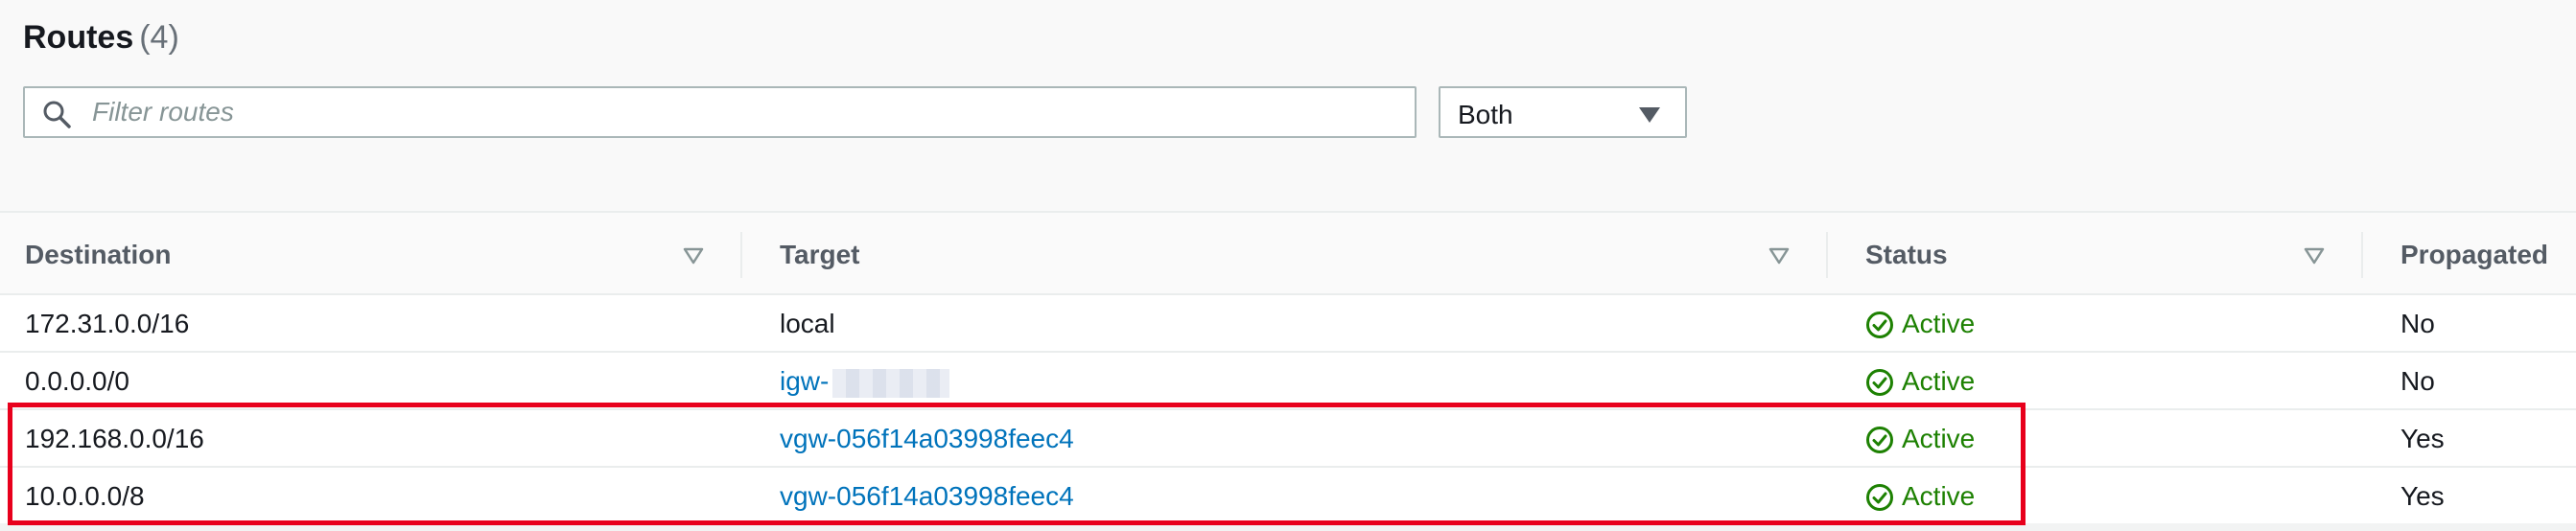  I want to click on page-title: Routes (4), so click(101, 38).